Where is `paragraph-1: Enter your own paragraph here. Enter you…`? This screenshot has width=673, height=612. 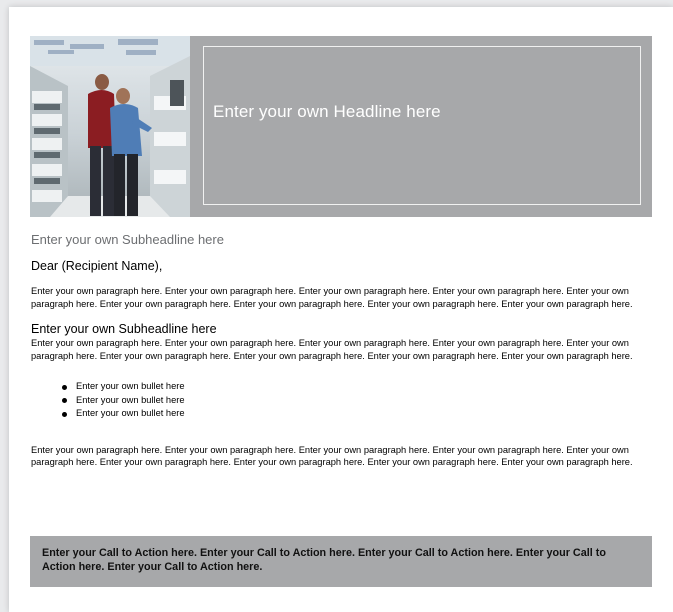
paragraph-1: Enter your own paragraph here. Enter you… is located at coordinates (332, 297).